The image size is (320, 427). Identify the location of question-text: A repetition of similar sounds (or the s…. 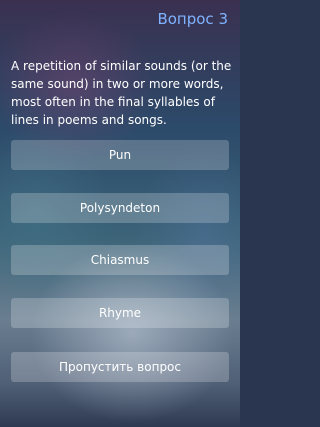
(121, 93).